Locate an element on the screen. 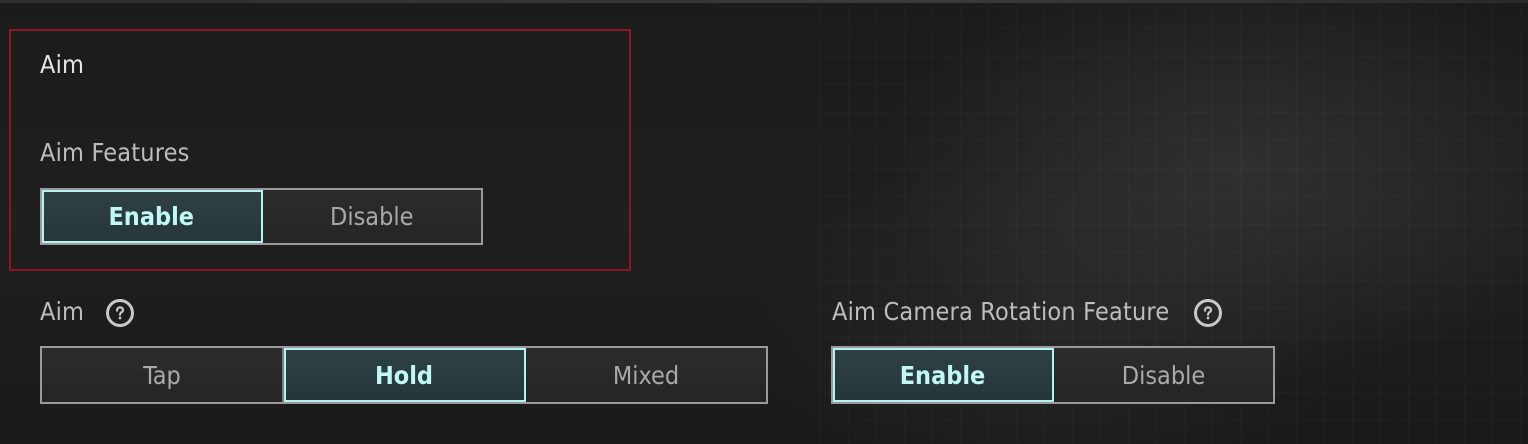 Image resolution: width=1528 pixels, height=444 pixels. aim-mode-label: Aim is located at coordinates (62, 311).